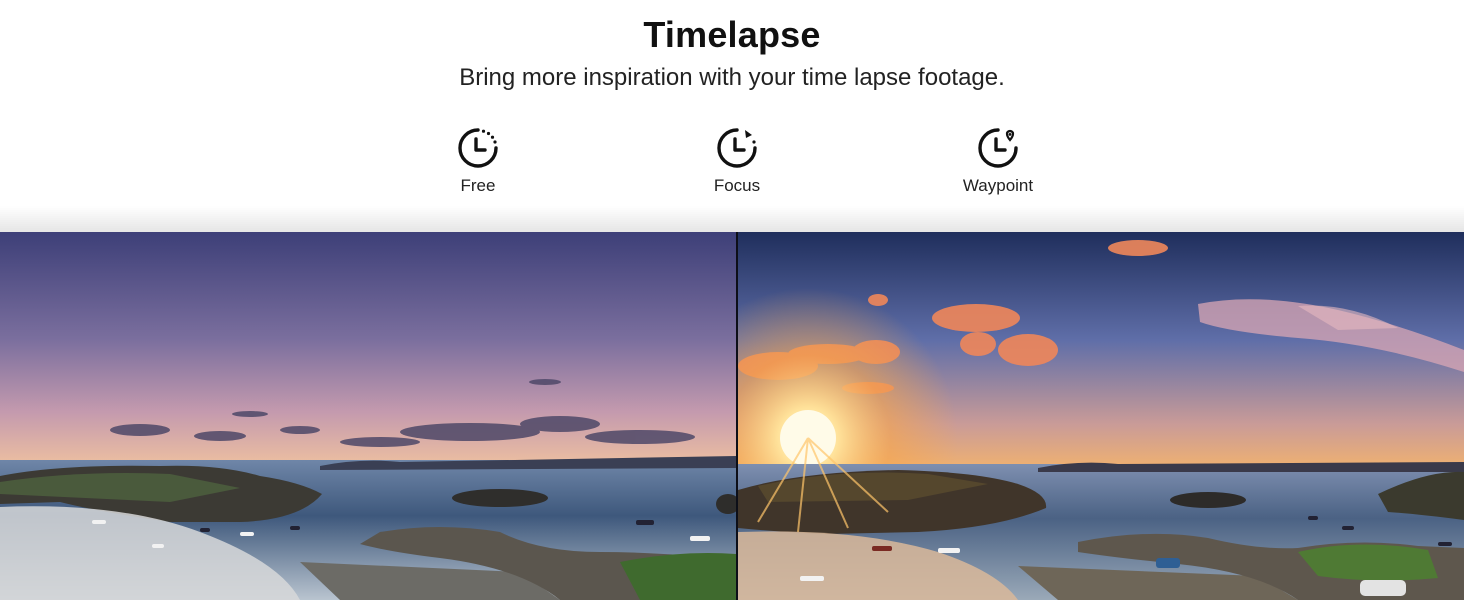  What do you see at coordinates (732, 219) in the screenshot?
I see `header-shadow` at bounding box center [732, 219].